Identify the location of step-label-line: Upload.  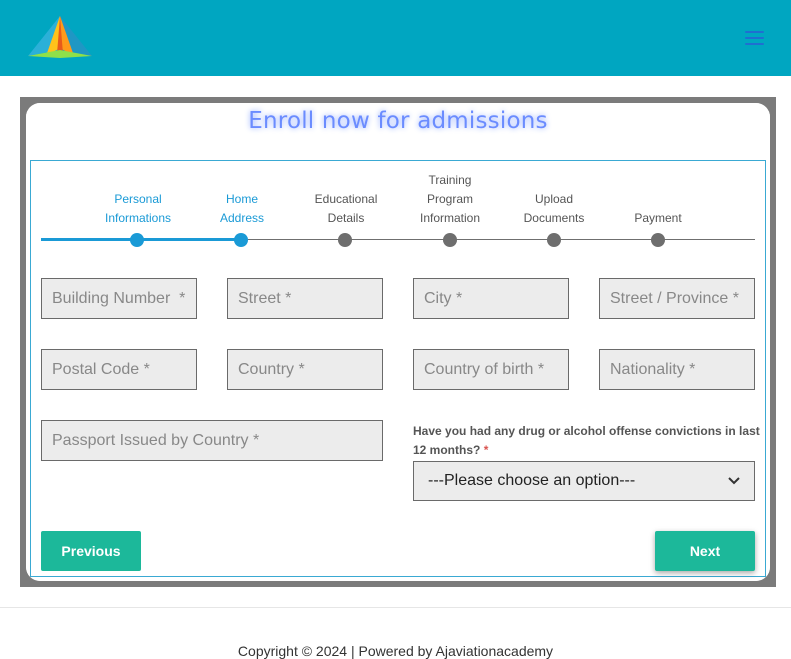
(554, 199).